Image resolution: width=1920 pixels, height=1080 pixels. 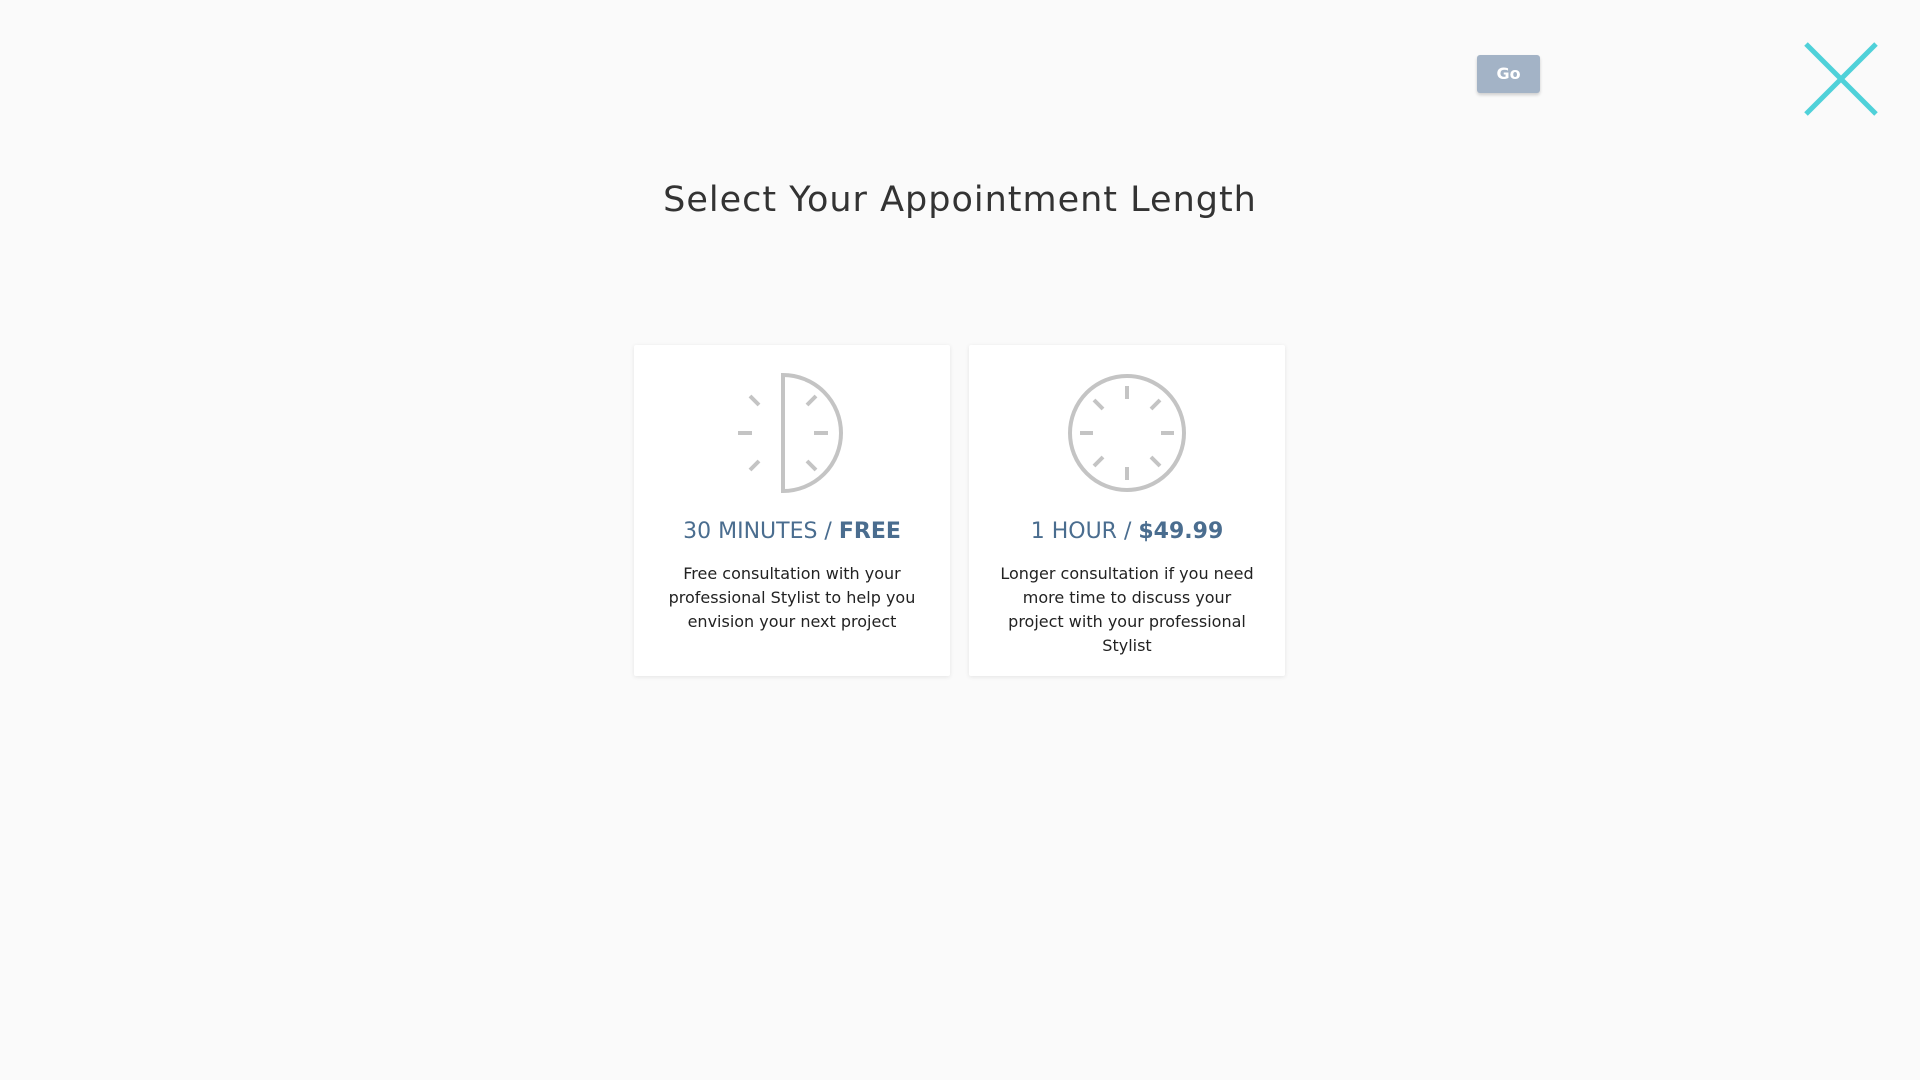 I want to click on option-title: 1 HOUR / $49.99, so click(x=1127, y=532).